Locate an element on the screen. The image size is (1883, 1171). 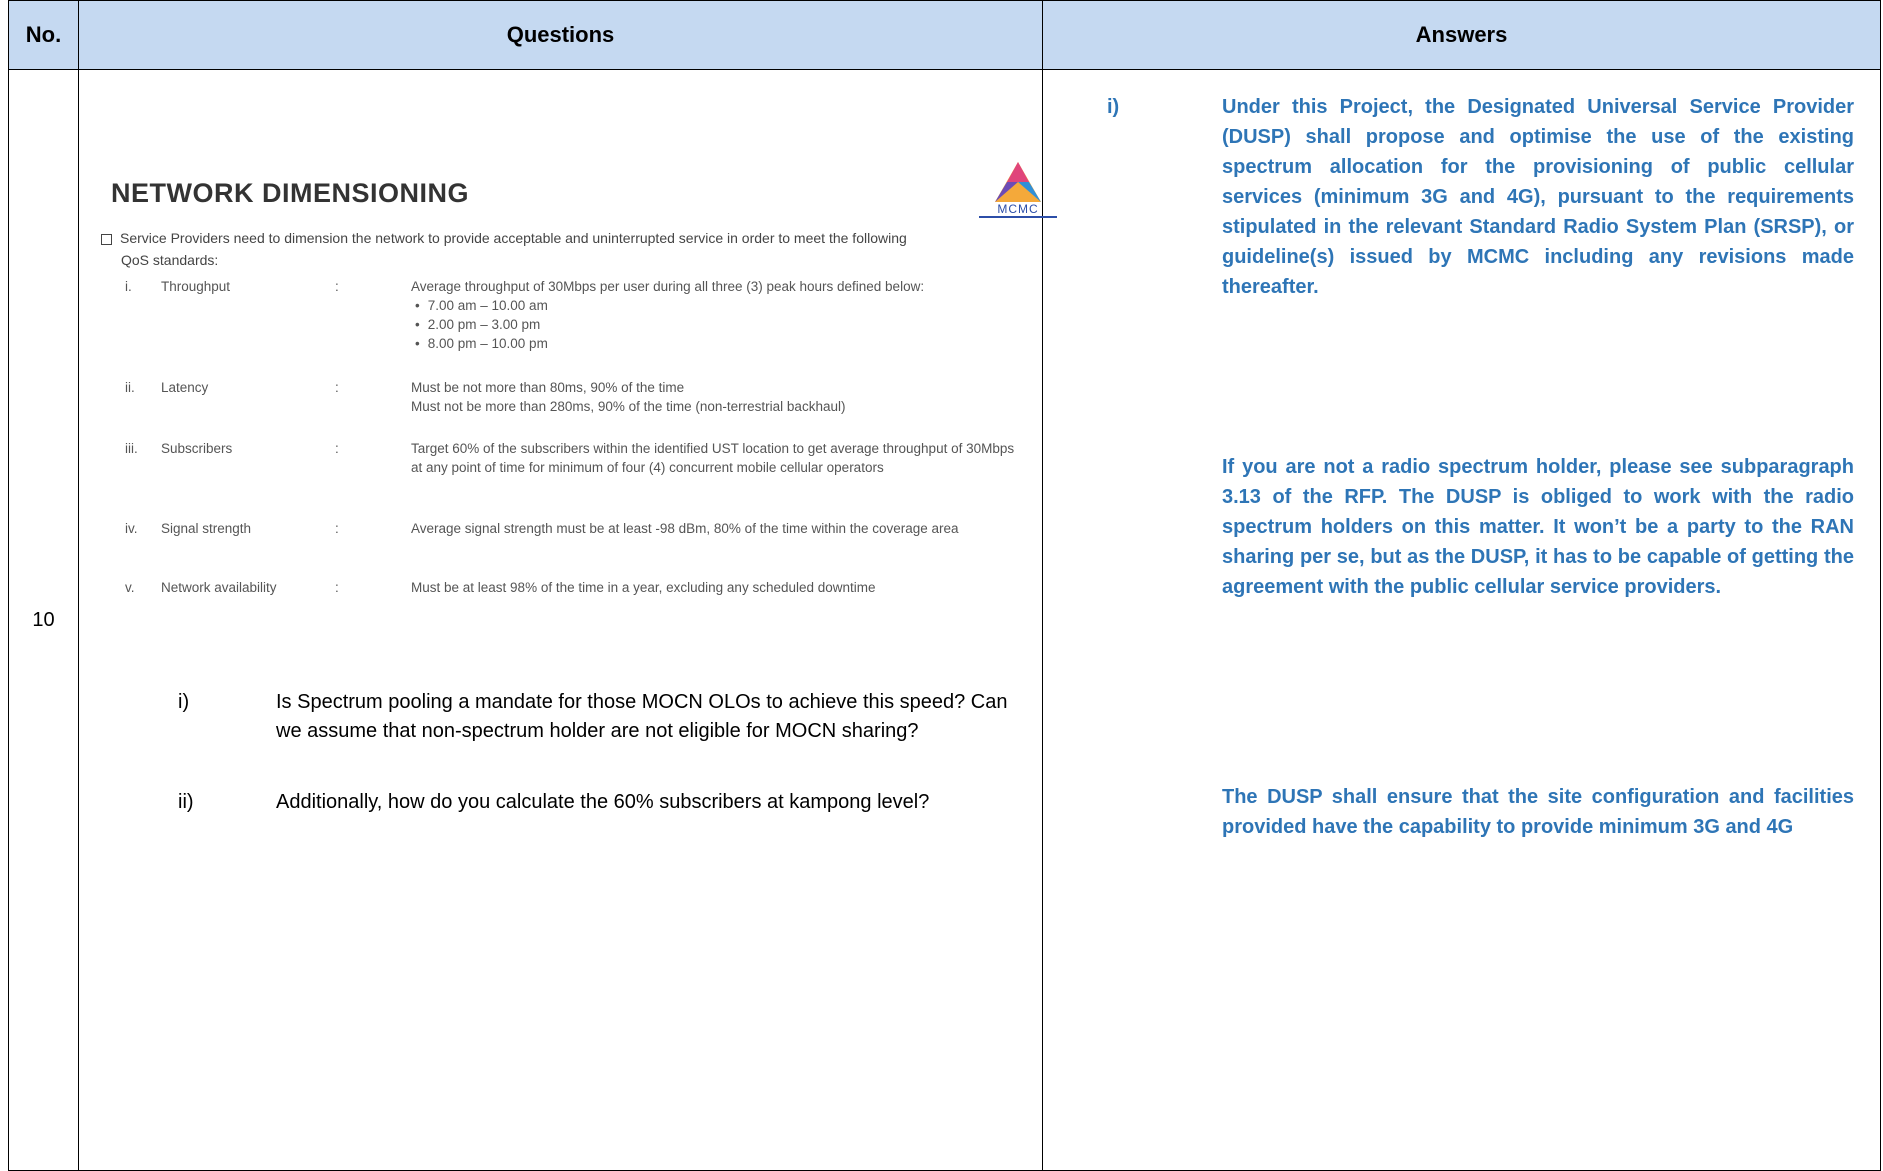
question-number: i) is located at coordinates (184, 702).